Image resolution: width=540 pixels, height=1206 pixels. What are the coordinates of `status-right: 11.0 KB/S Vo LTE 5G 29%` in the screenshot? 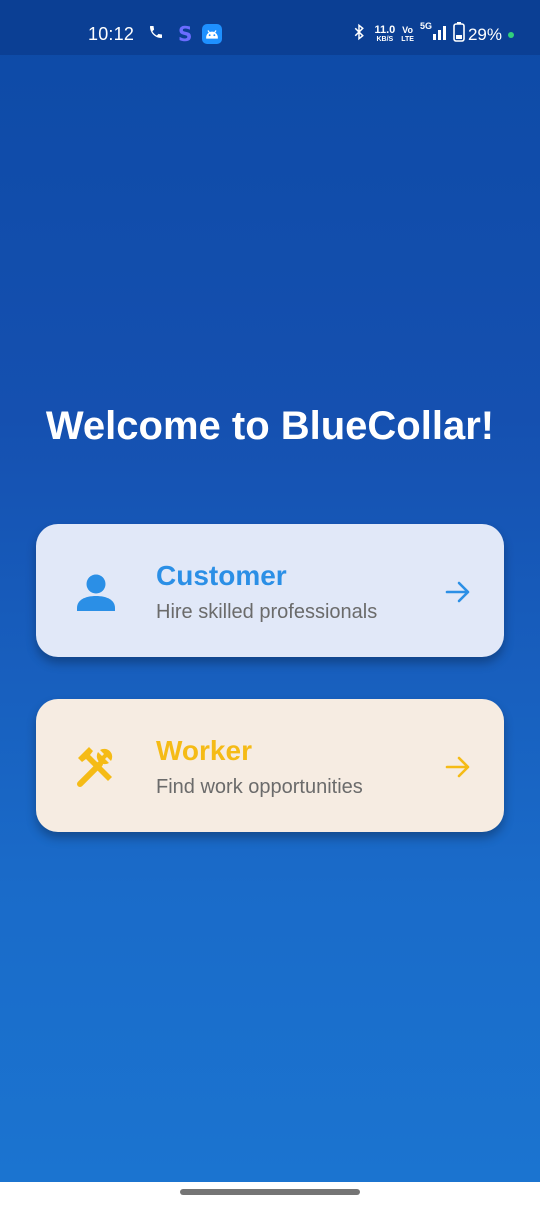 It's located at (432, 34).